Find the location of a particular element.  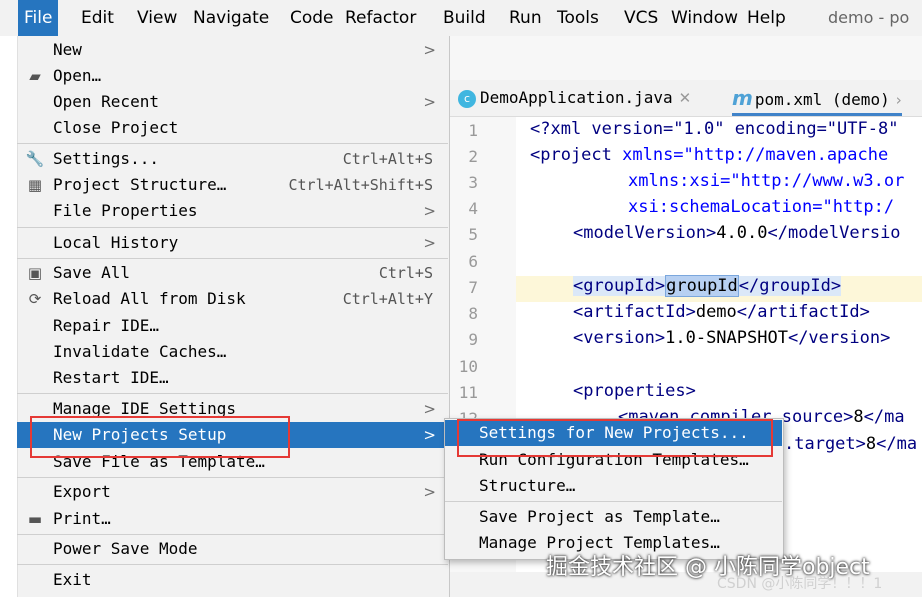

maven-icon: m is located at coordinates (742, 98).